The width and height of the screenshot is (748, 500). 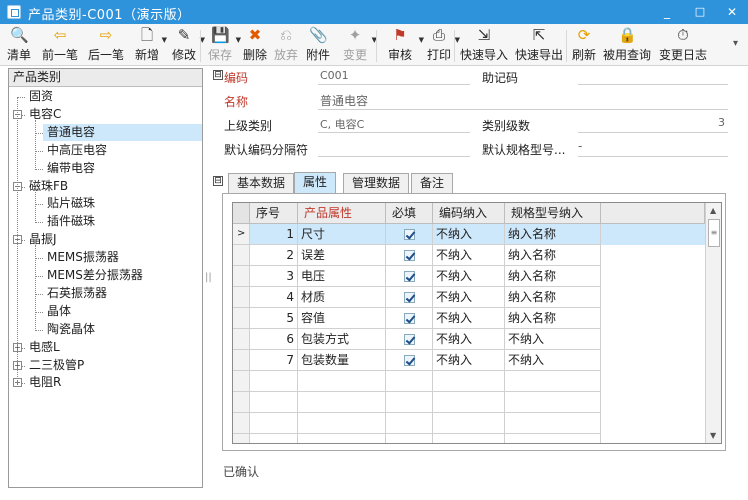 I want to click on tree-node: 电阻R, so click(x=45, y=382).